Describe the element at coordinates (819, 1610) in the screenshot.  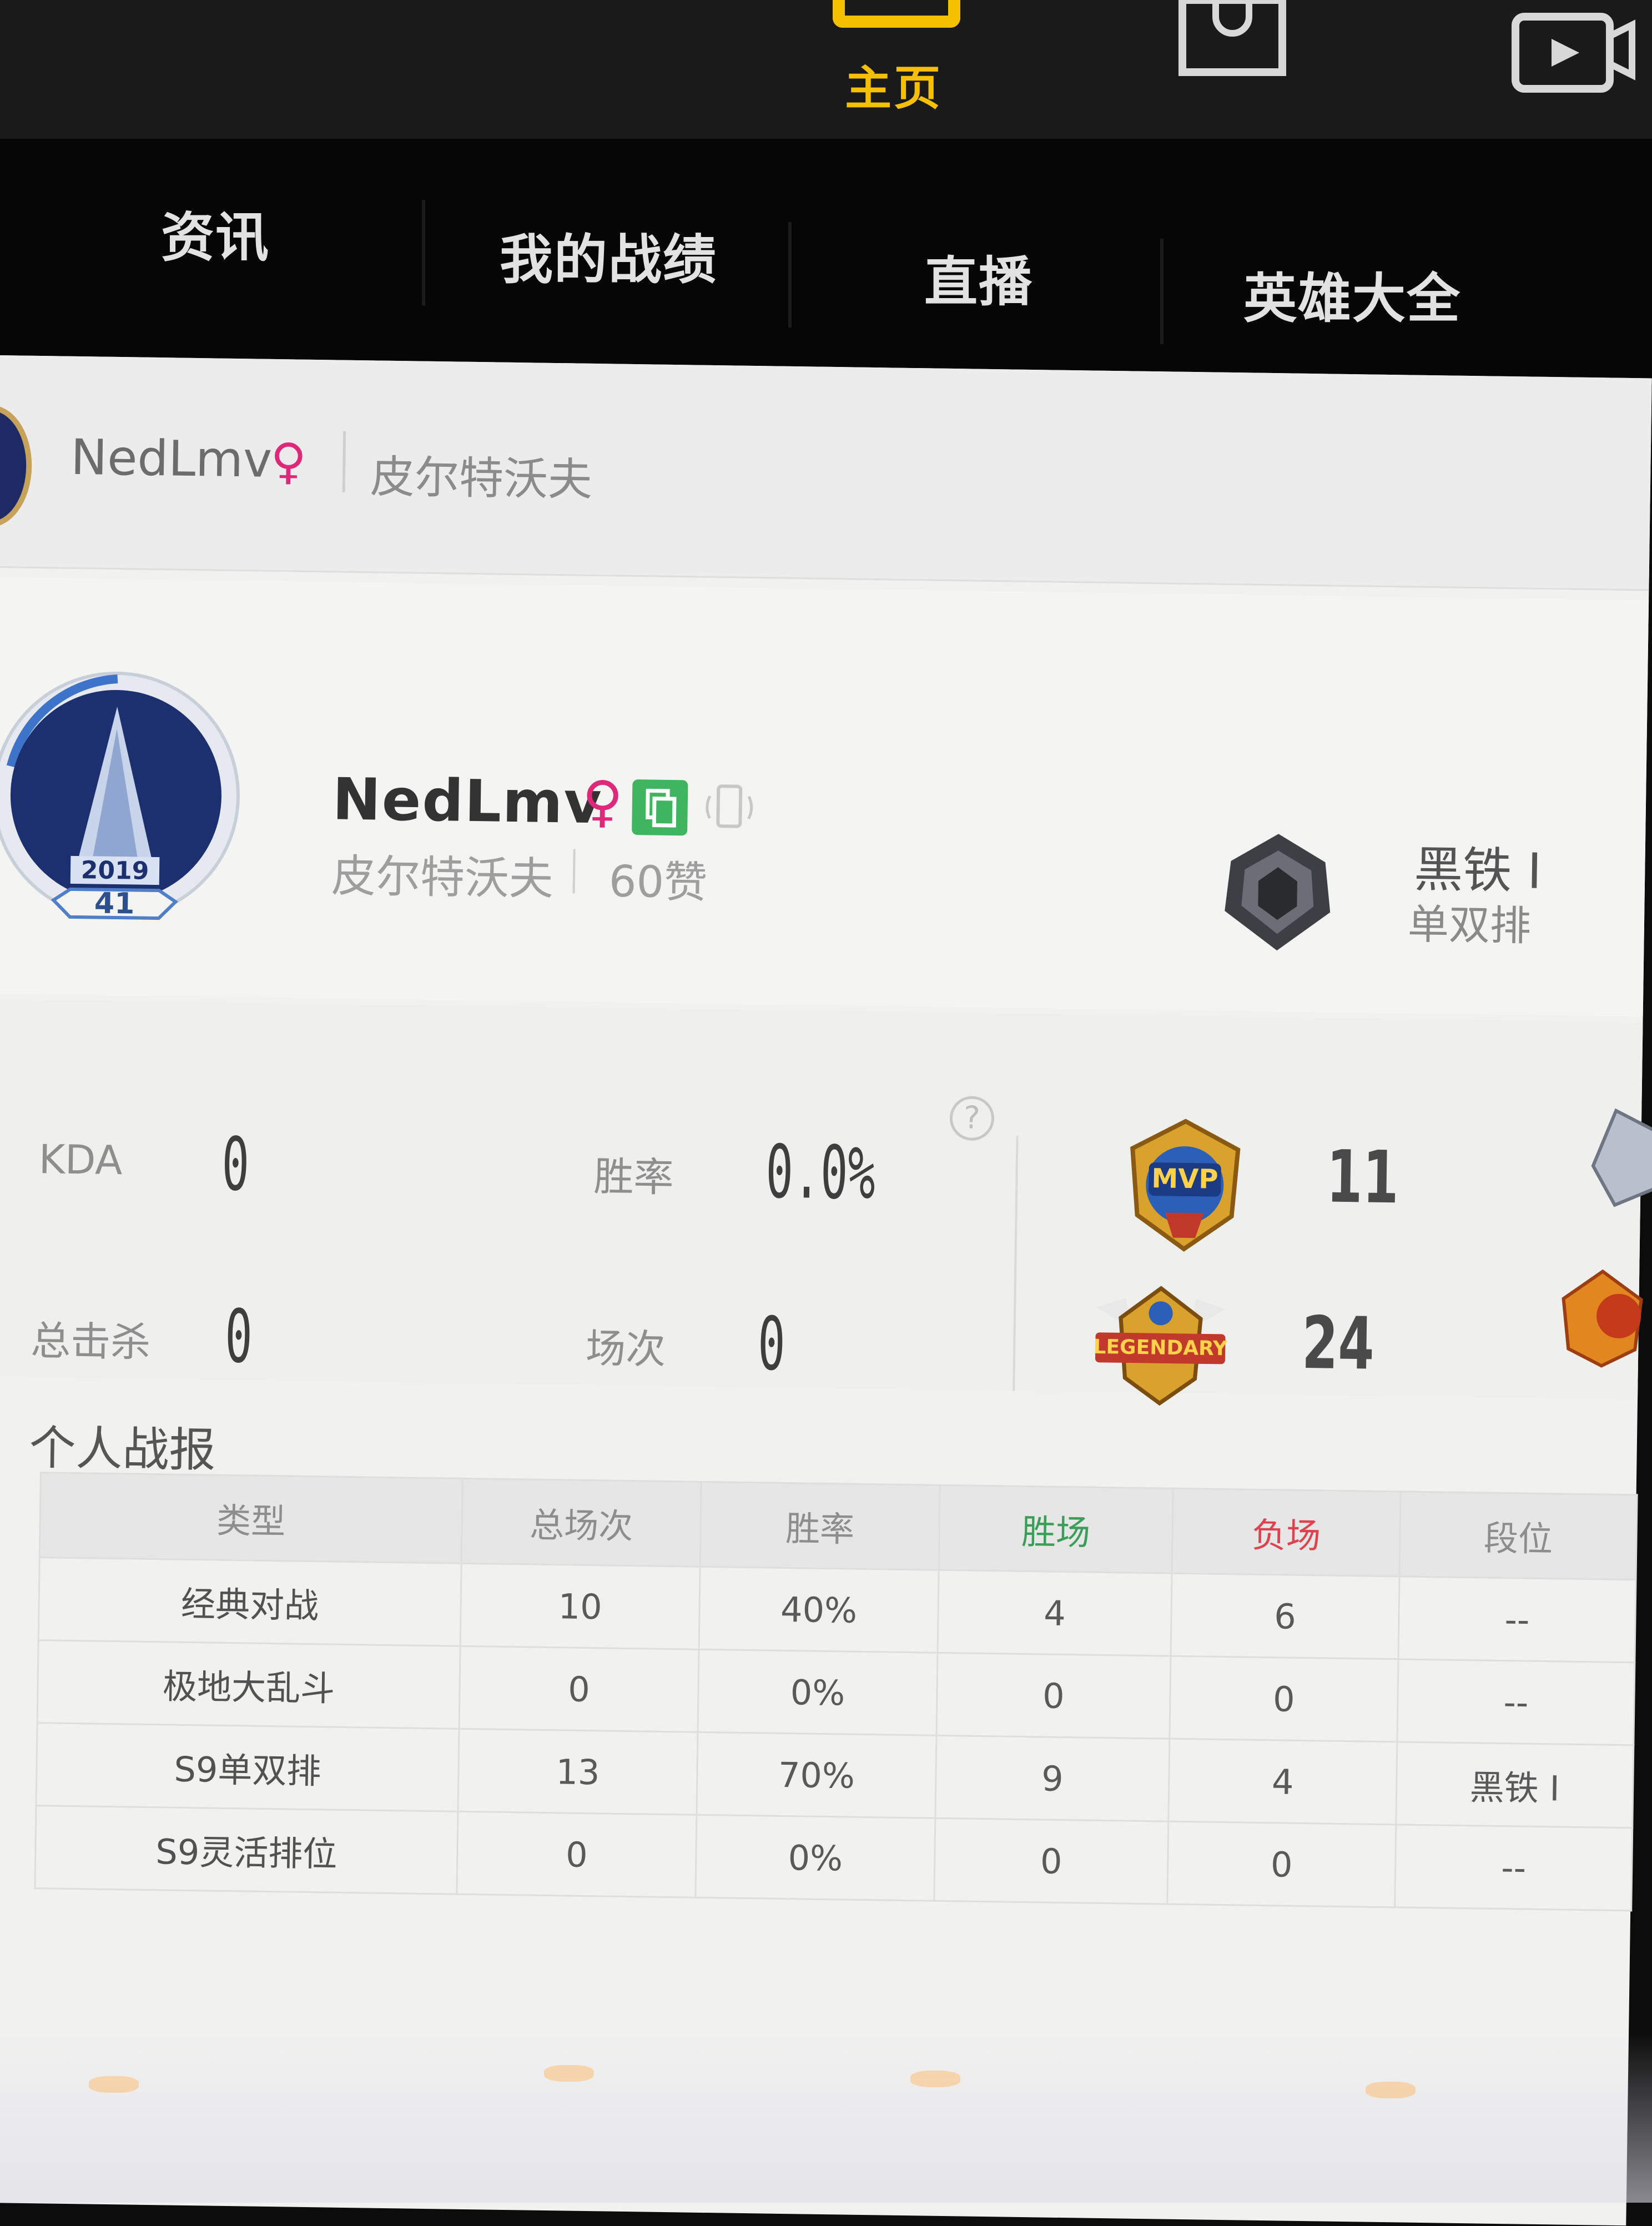
I see `cell-winrate: 40%` at that location.